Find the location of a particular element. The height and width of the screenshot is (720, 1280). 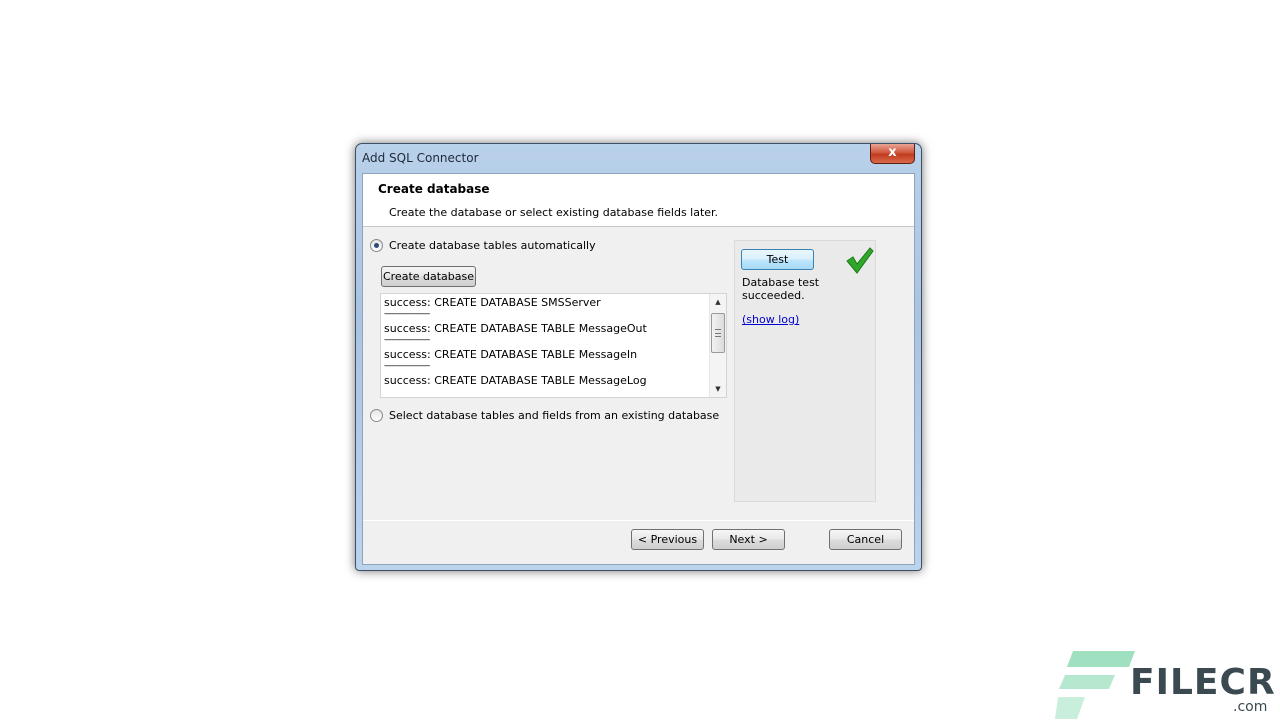

test-status-text: Database test succeeded. is located at coordinates (782, 289).